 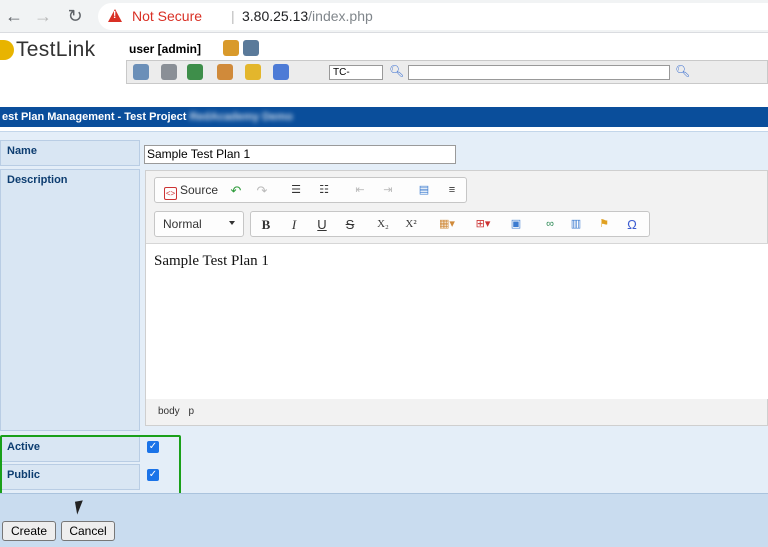 I want to click on logo-mark-icon, so click(x=7, y=50).